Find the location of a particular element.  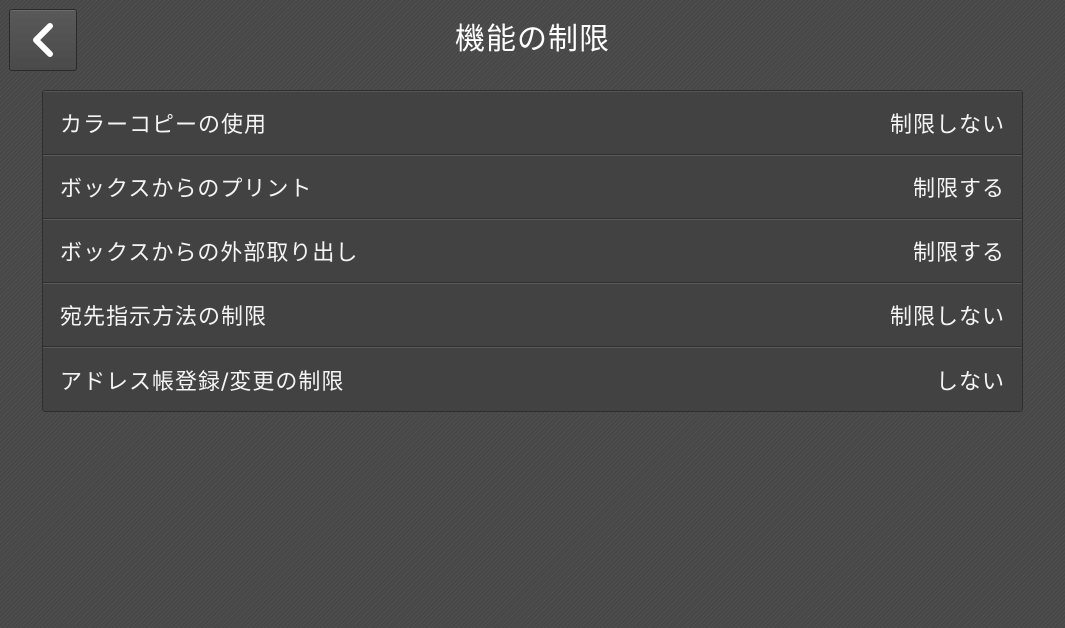

setting-label: ボックスからの外部取り出し is located at coordinates (209, 253).